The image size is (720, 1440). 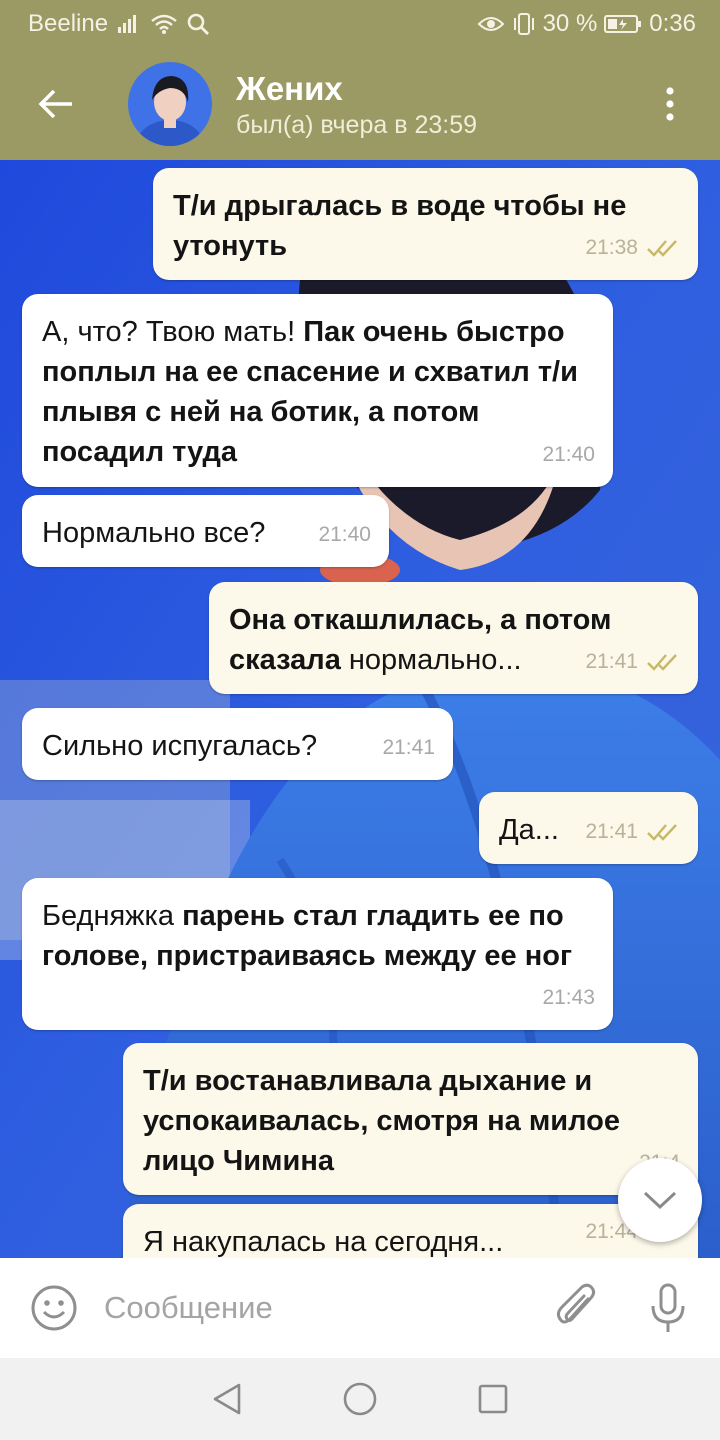 I want to click on vibrate-icon, so click(x=524, y=24).